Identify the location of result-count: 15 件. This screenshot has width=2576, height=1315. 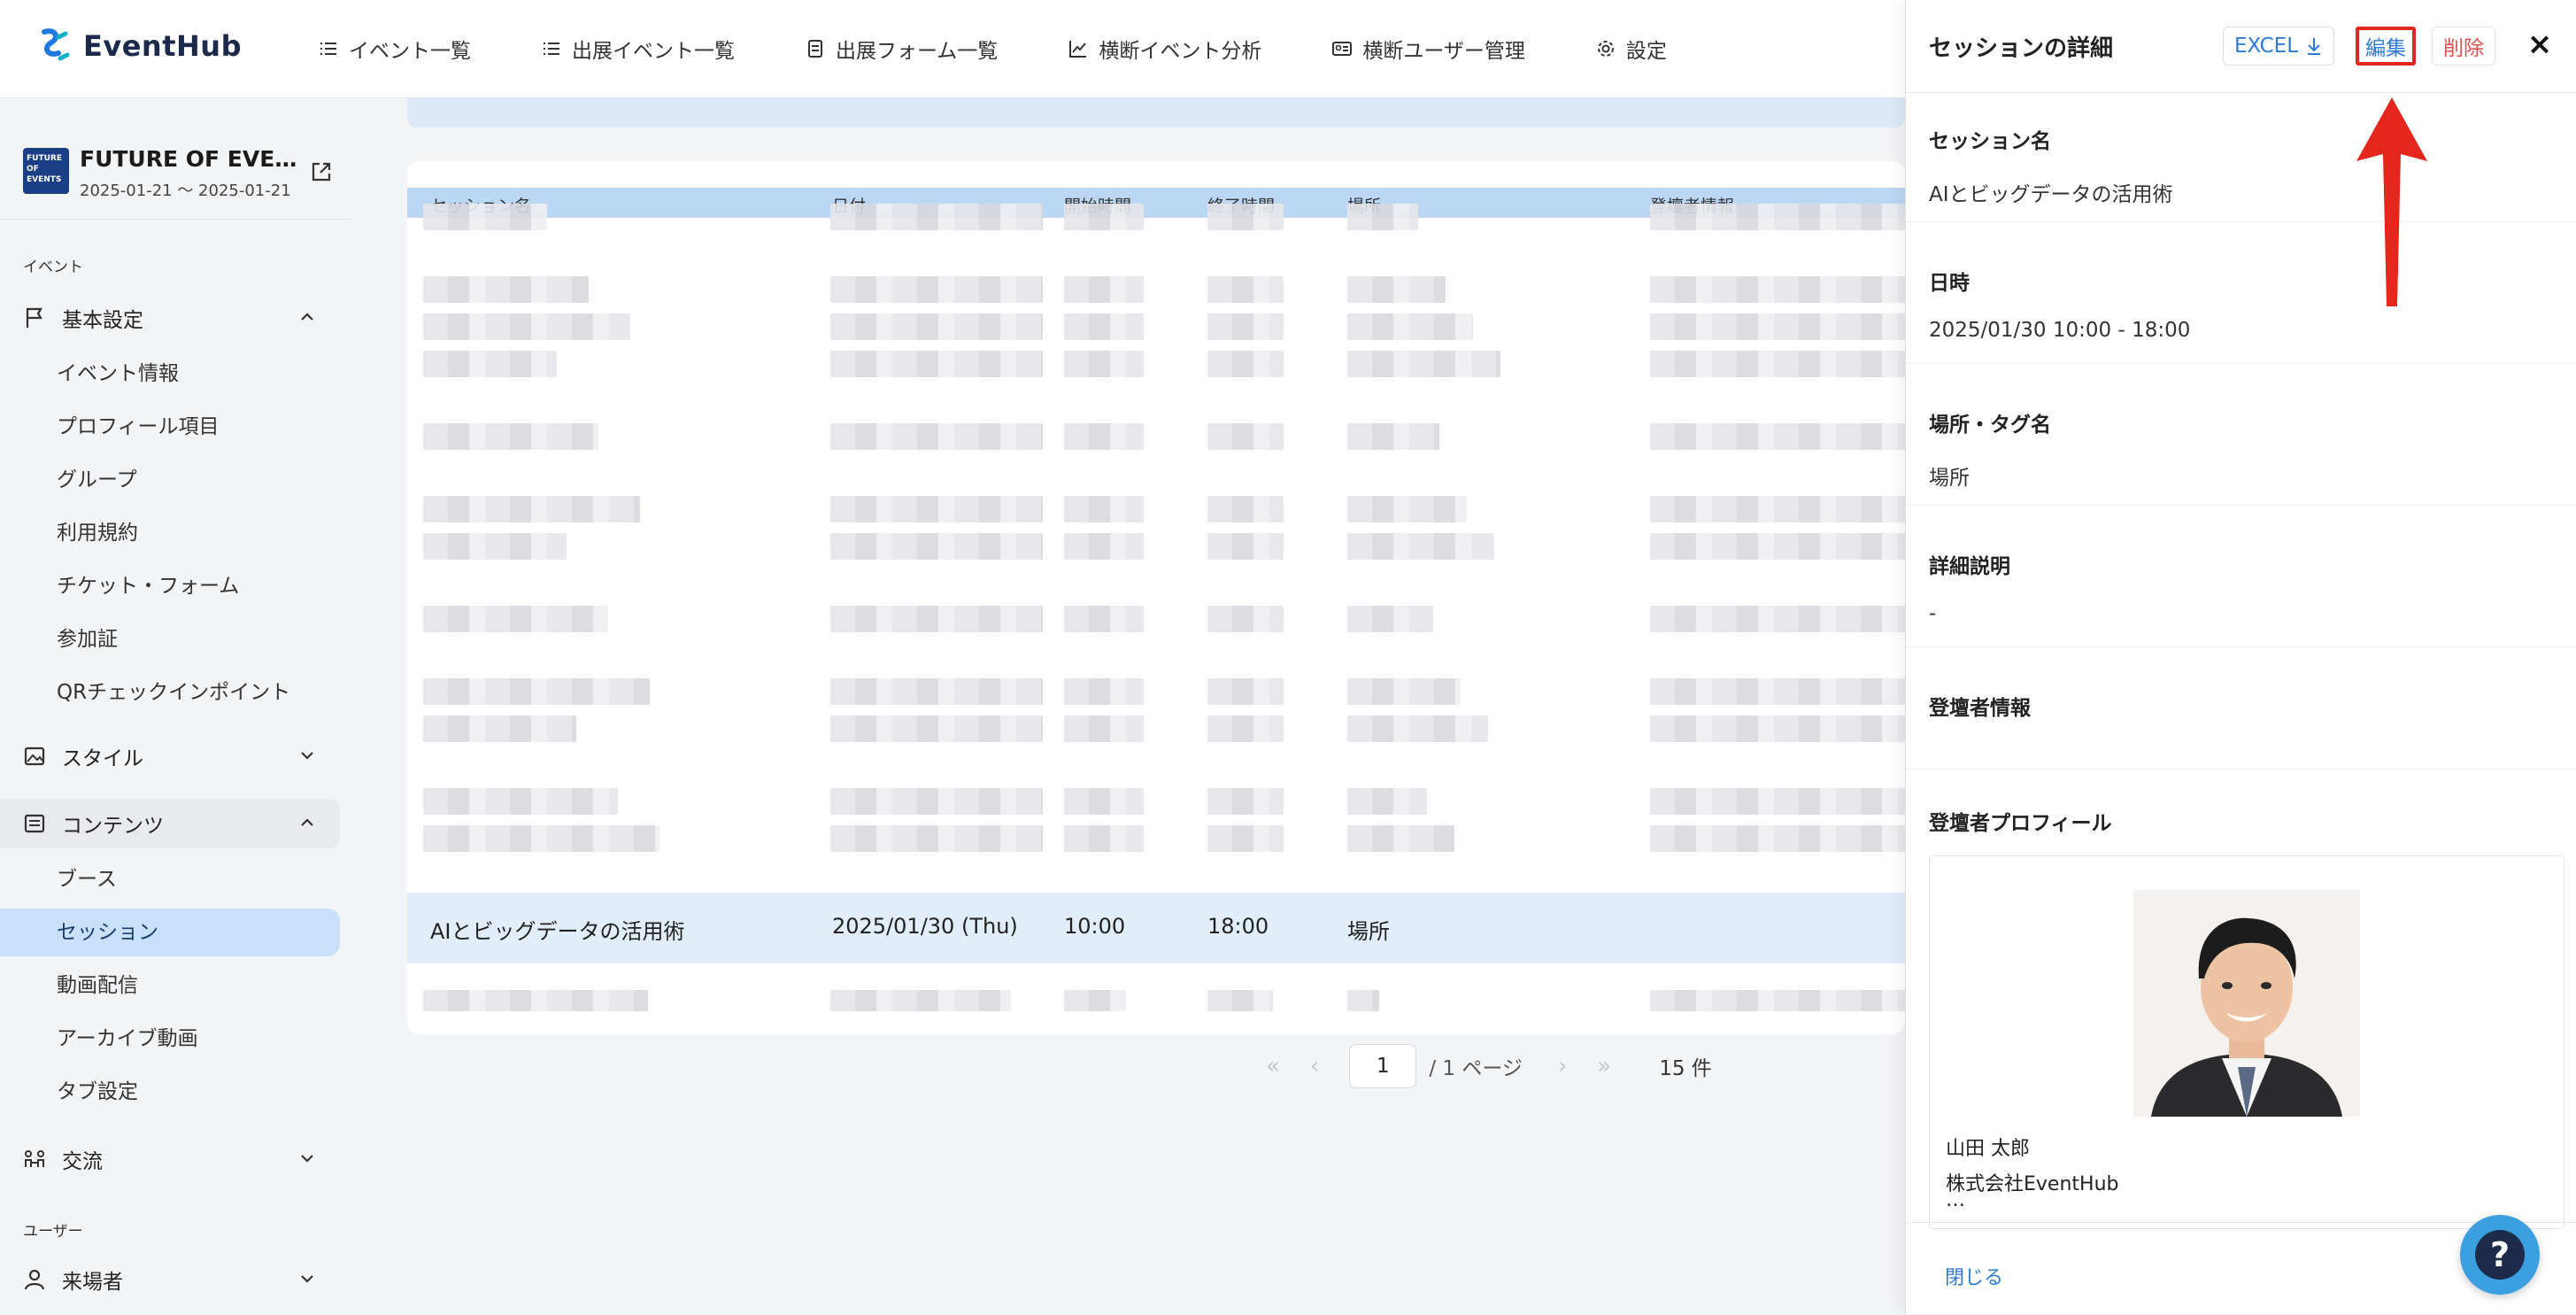
(1685, 1068).